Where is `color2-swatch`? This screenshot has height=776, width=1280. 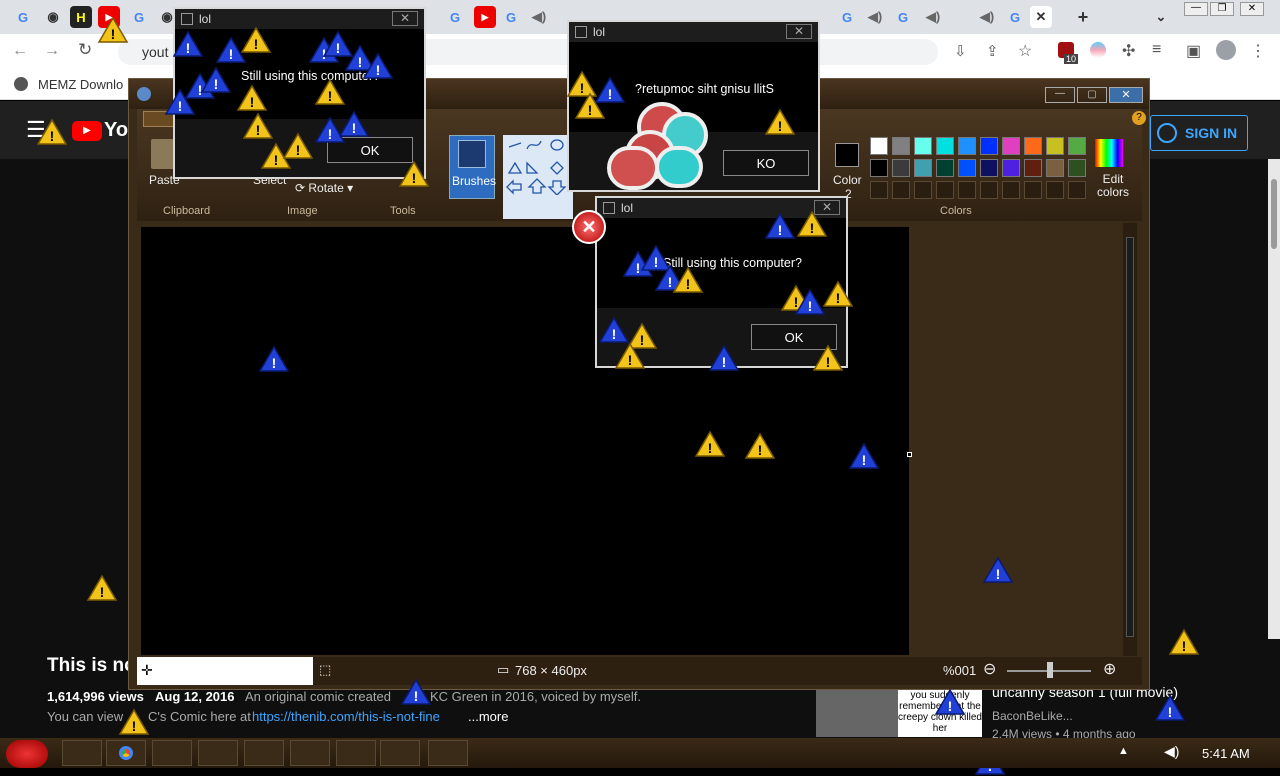 color2-swatch is located at coordinates (847, 155).